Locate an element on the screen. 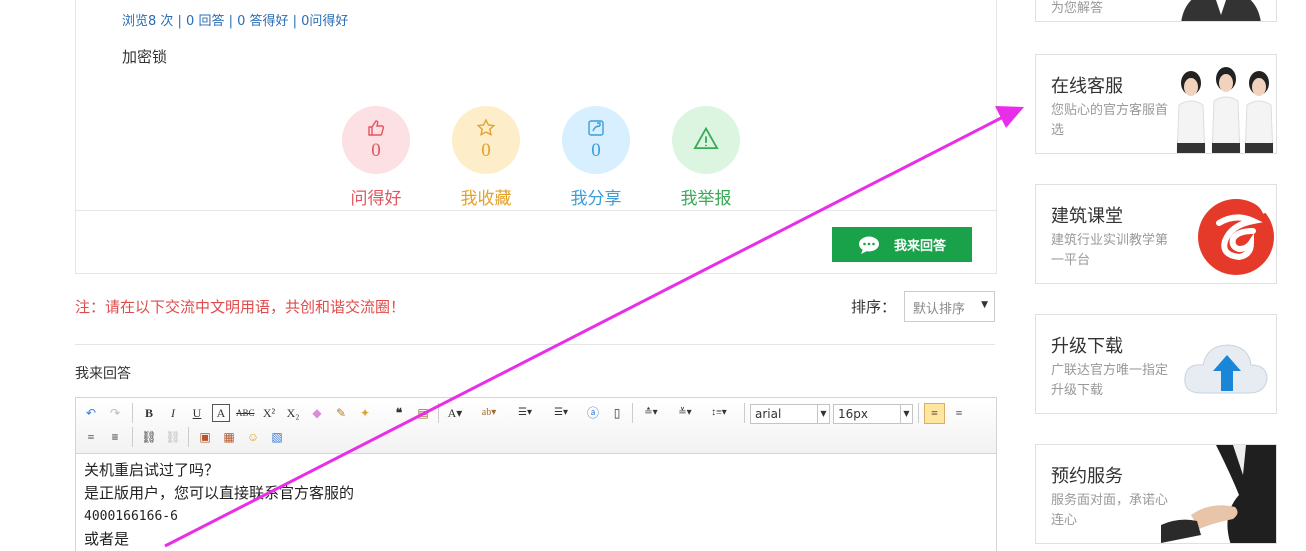  report-button: 我举报 is located at coordinates (706, 157).